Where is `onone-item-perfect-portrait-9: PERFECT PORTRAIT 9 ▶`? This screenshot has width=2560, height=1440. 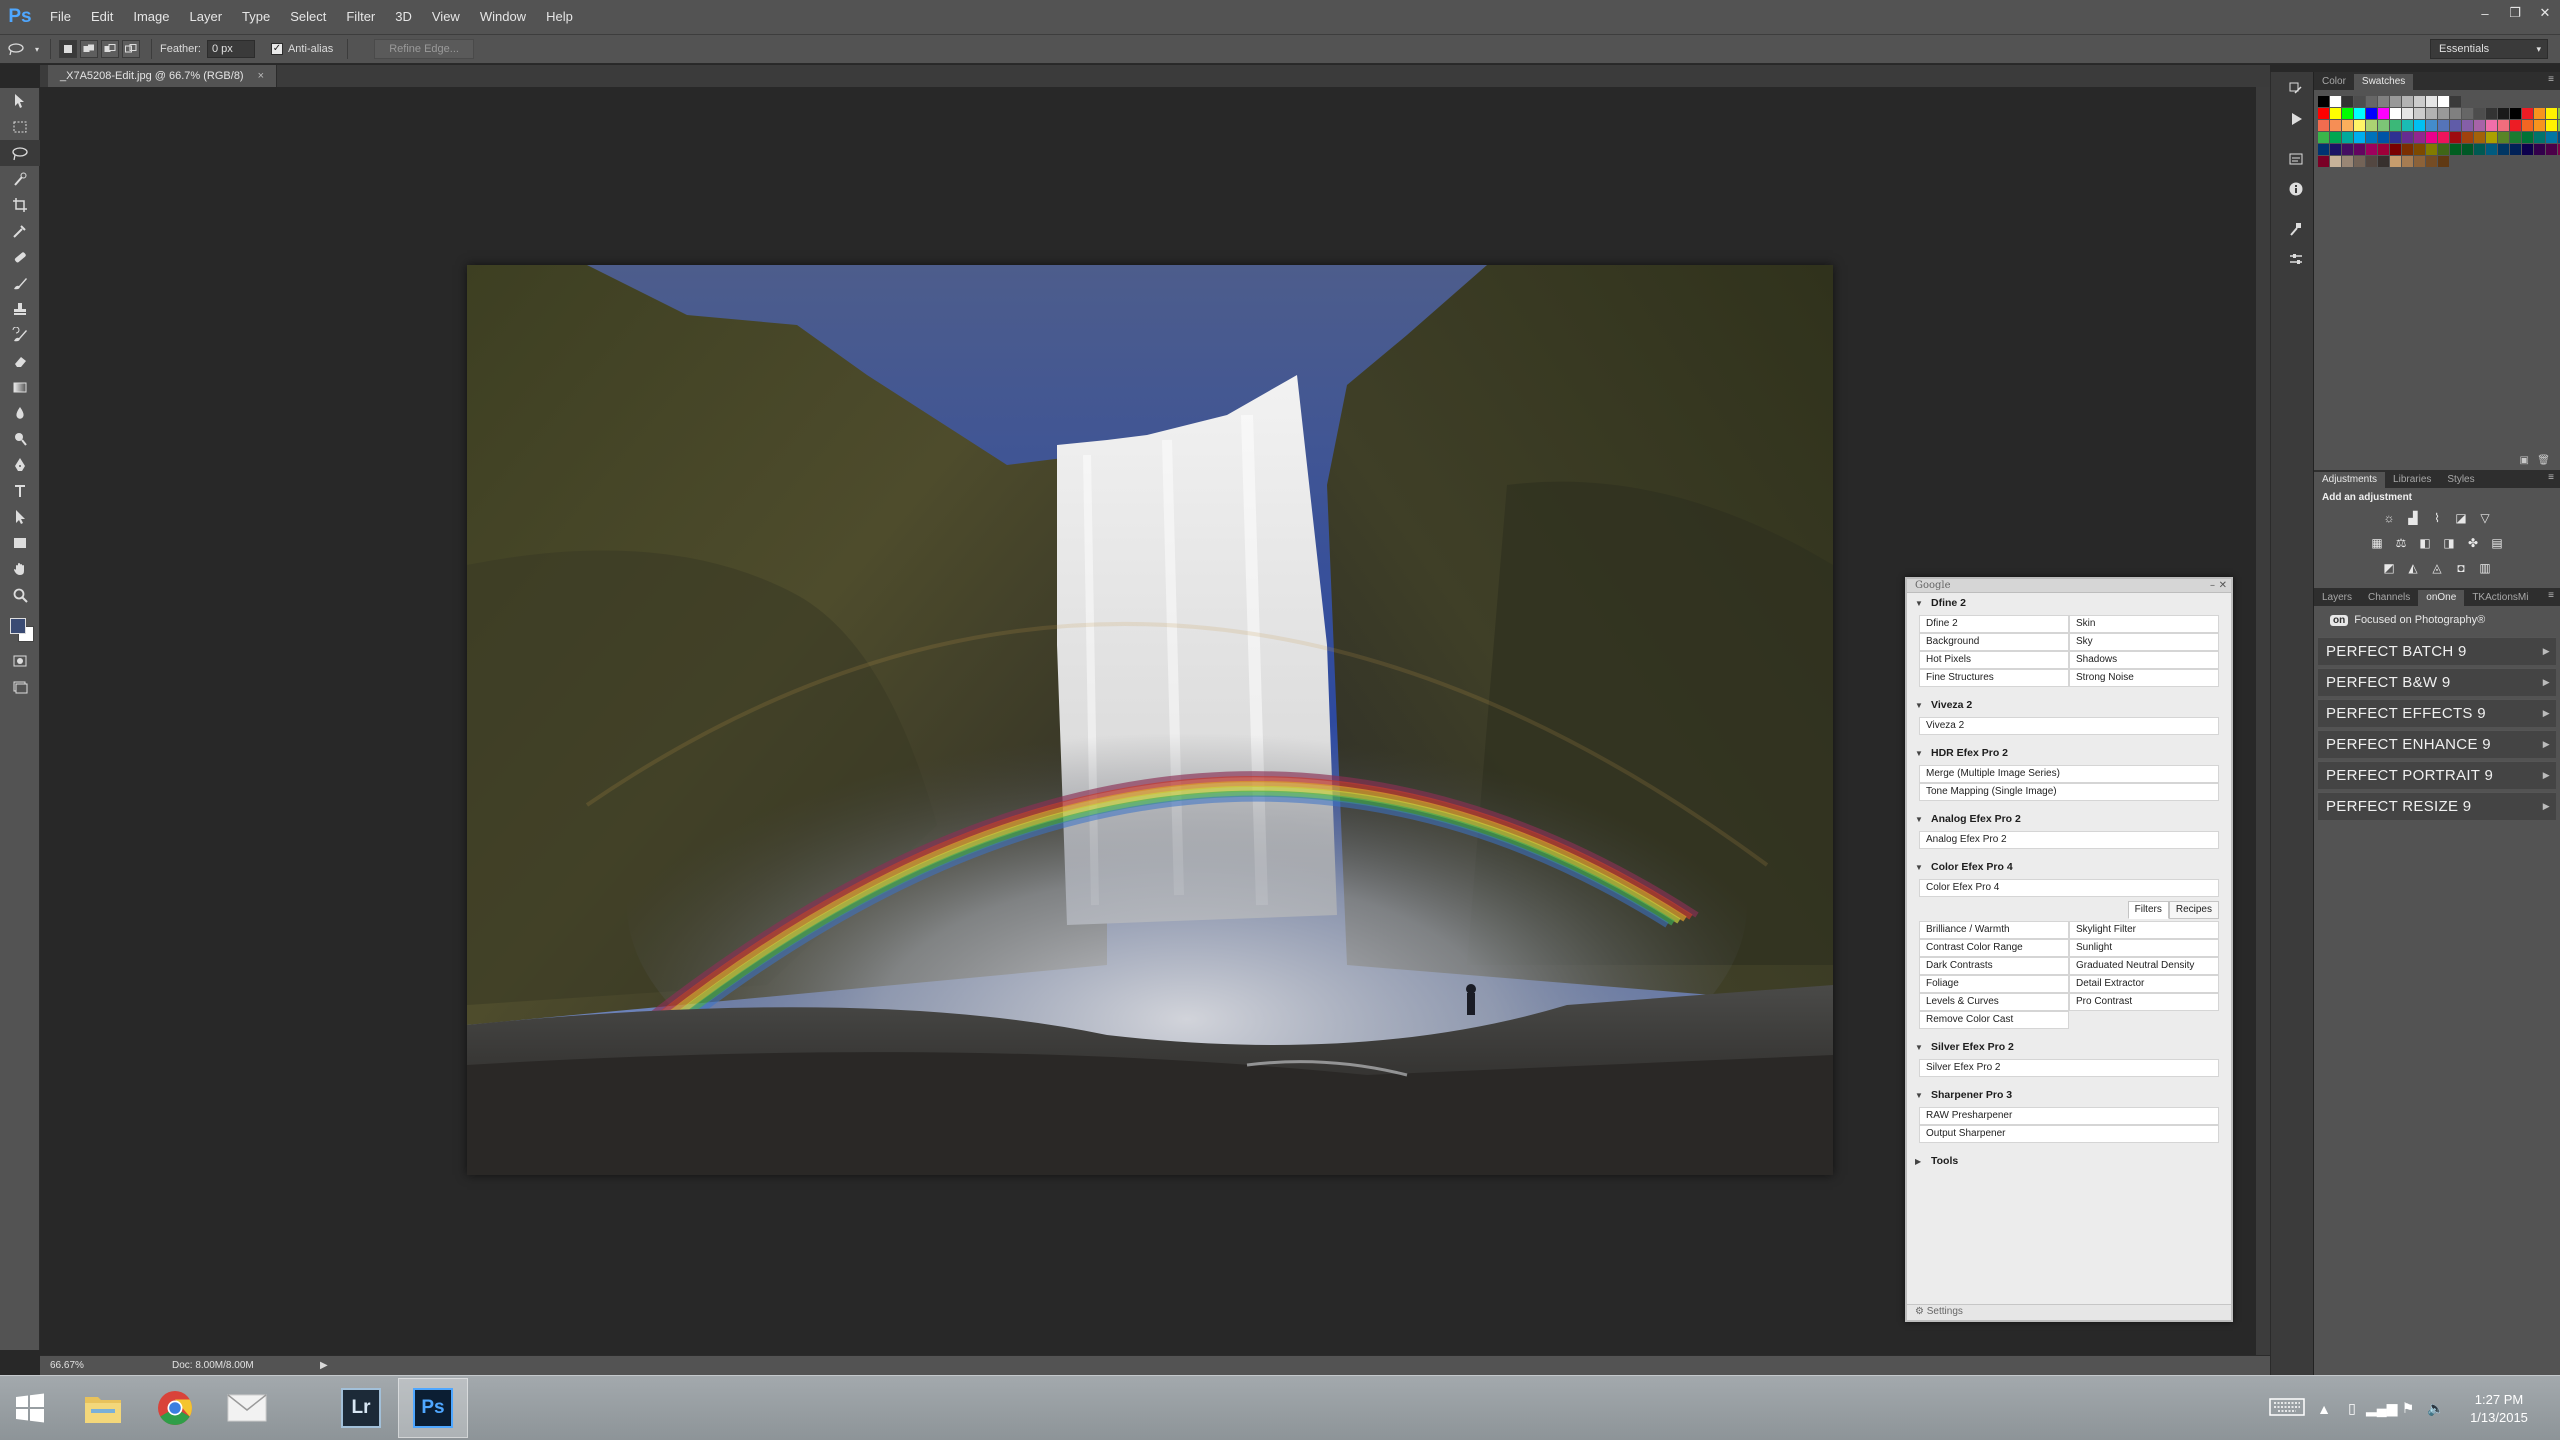
onone-item-perfect-portrait-9: PERFECT PORTRAIT 9 ▶ is located at coordinates (2437, 775).